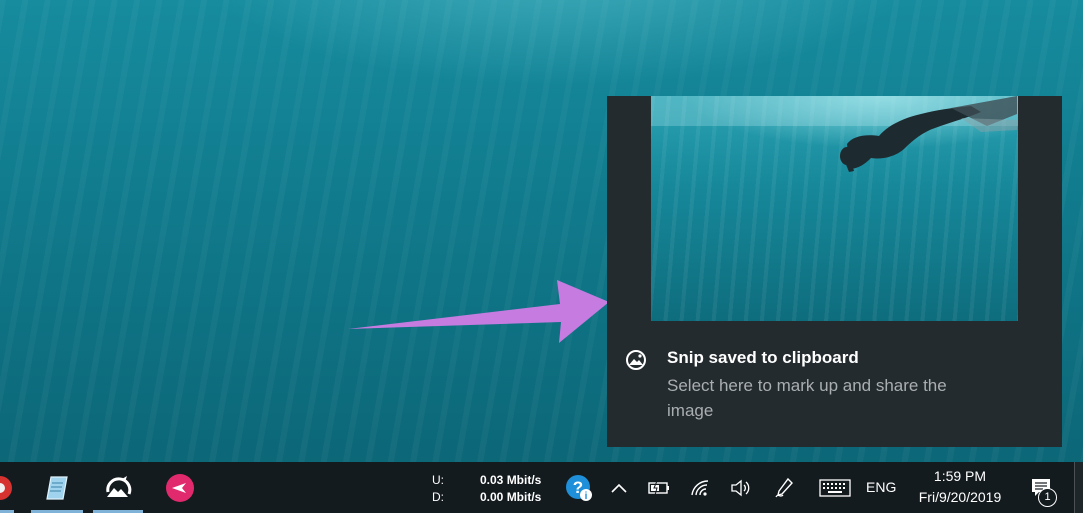 Image resolution: width=1083 pixels, height=513 pixels. Describe the element at coordinates (438, 480) in the screenshot. I see `upload-label: U:` at that location.